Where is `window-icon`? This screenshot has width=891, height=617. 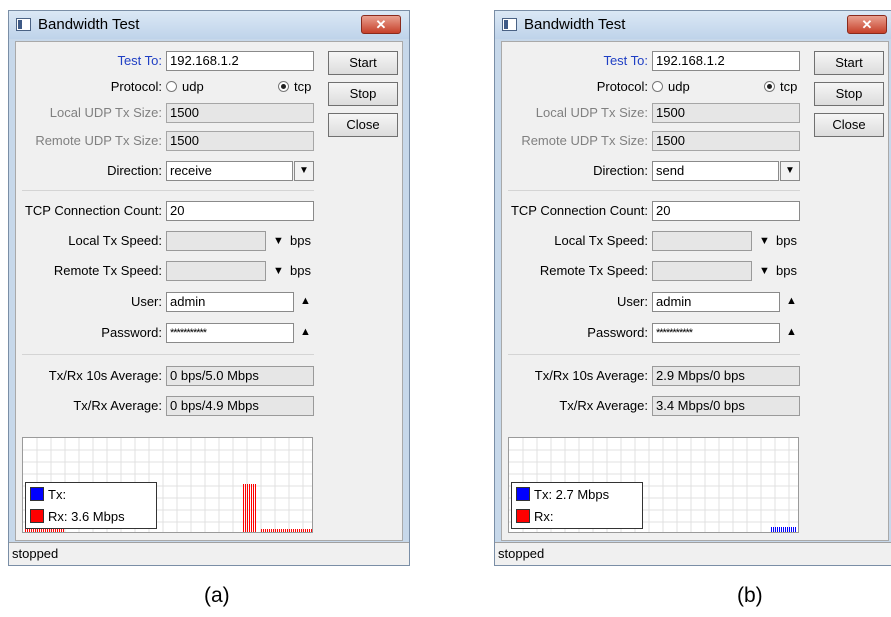 window-icon is located at coordinates (23, 24).